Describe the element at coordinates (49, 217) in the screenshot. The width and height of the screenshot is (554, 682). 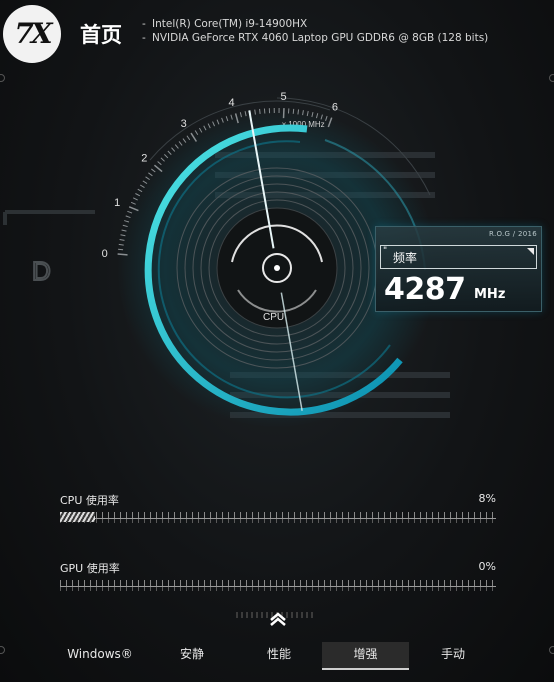
I see `side-bracket` at that location.